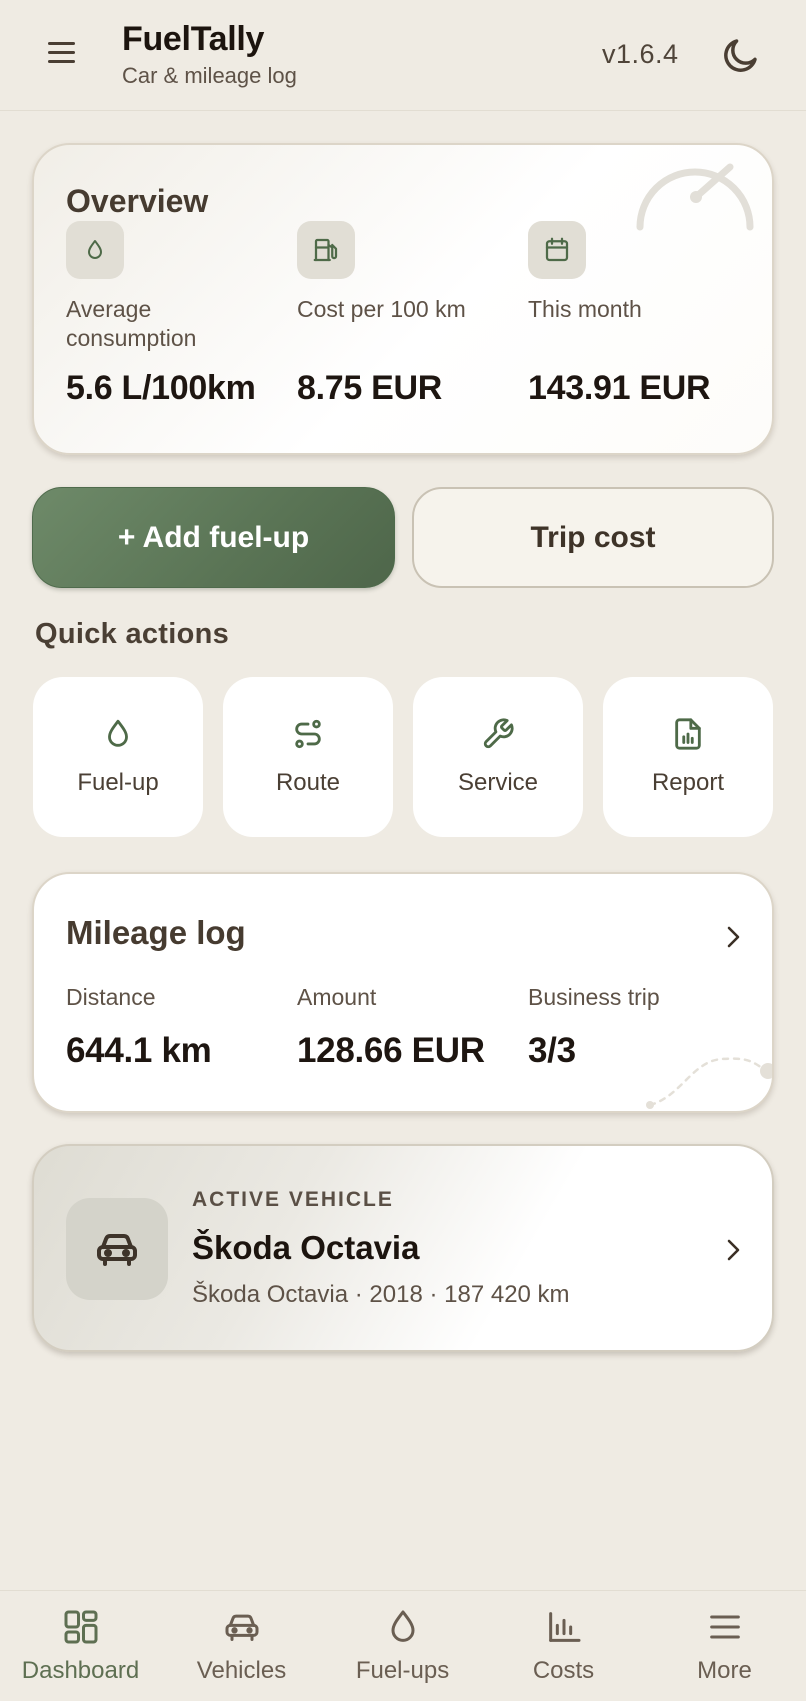  Describe the element at coordinates (741, 55) in the screenshot. I see `moon-icon` at that location.